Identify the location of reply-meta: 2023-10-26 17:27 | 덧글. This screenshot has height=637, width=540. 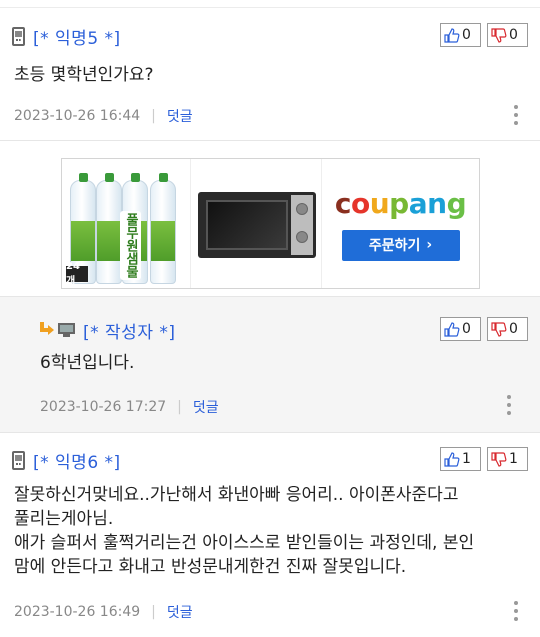
(129, 407).